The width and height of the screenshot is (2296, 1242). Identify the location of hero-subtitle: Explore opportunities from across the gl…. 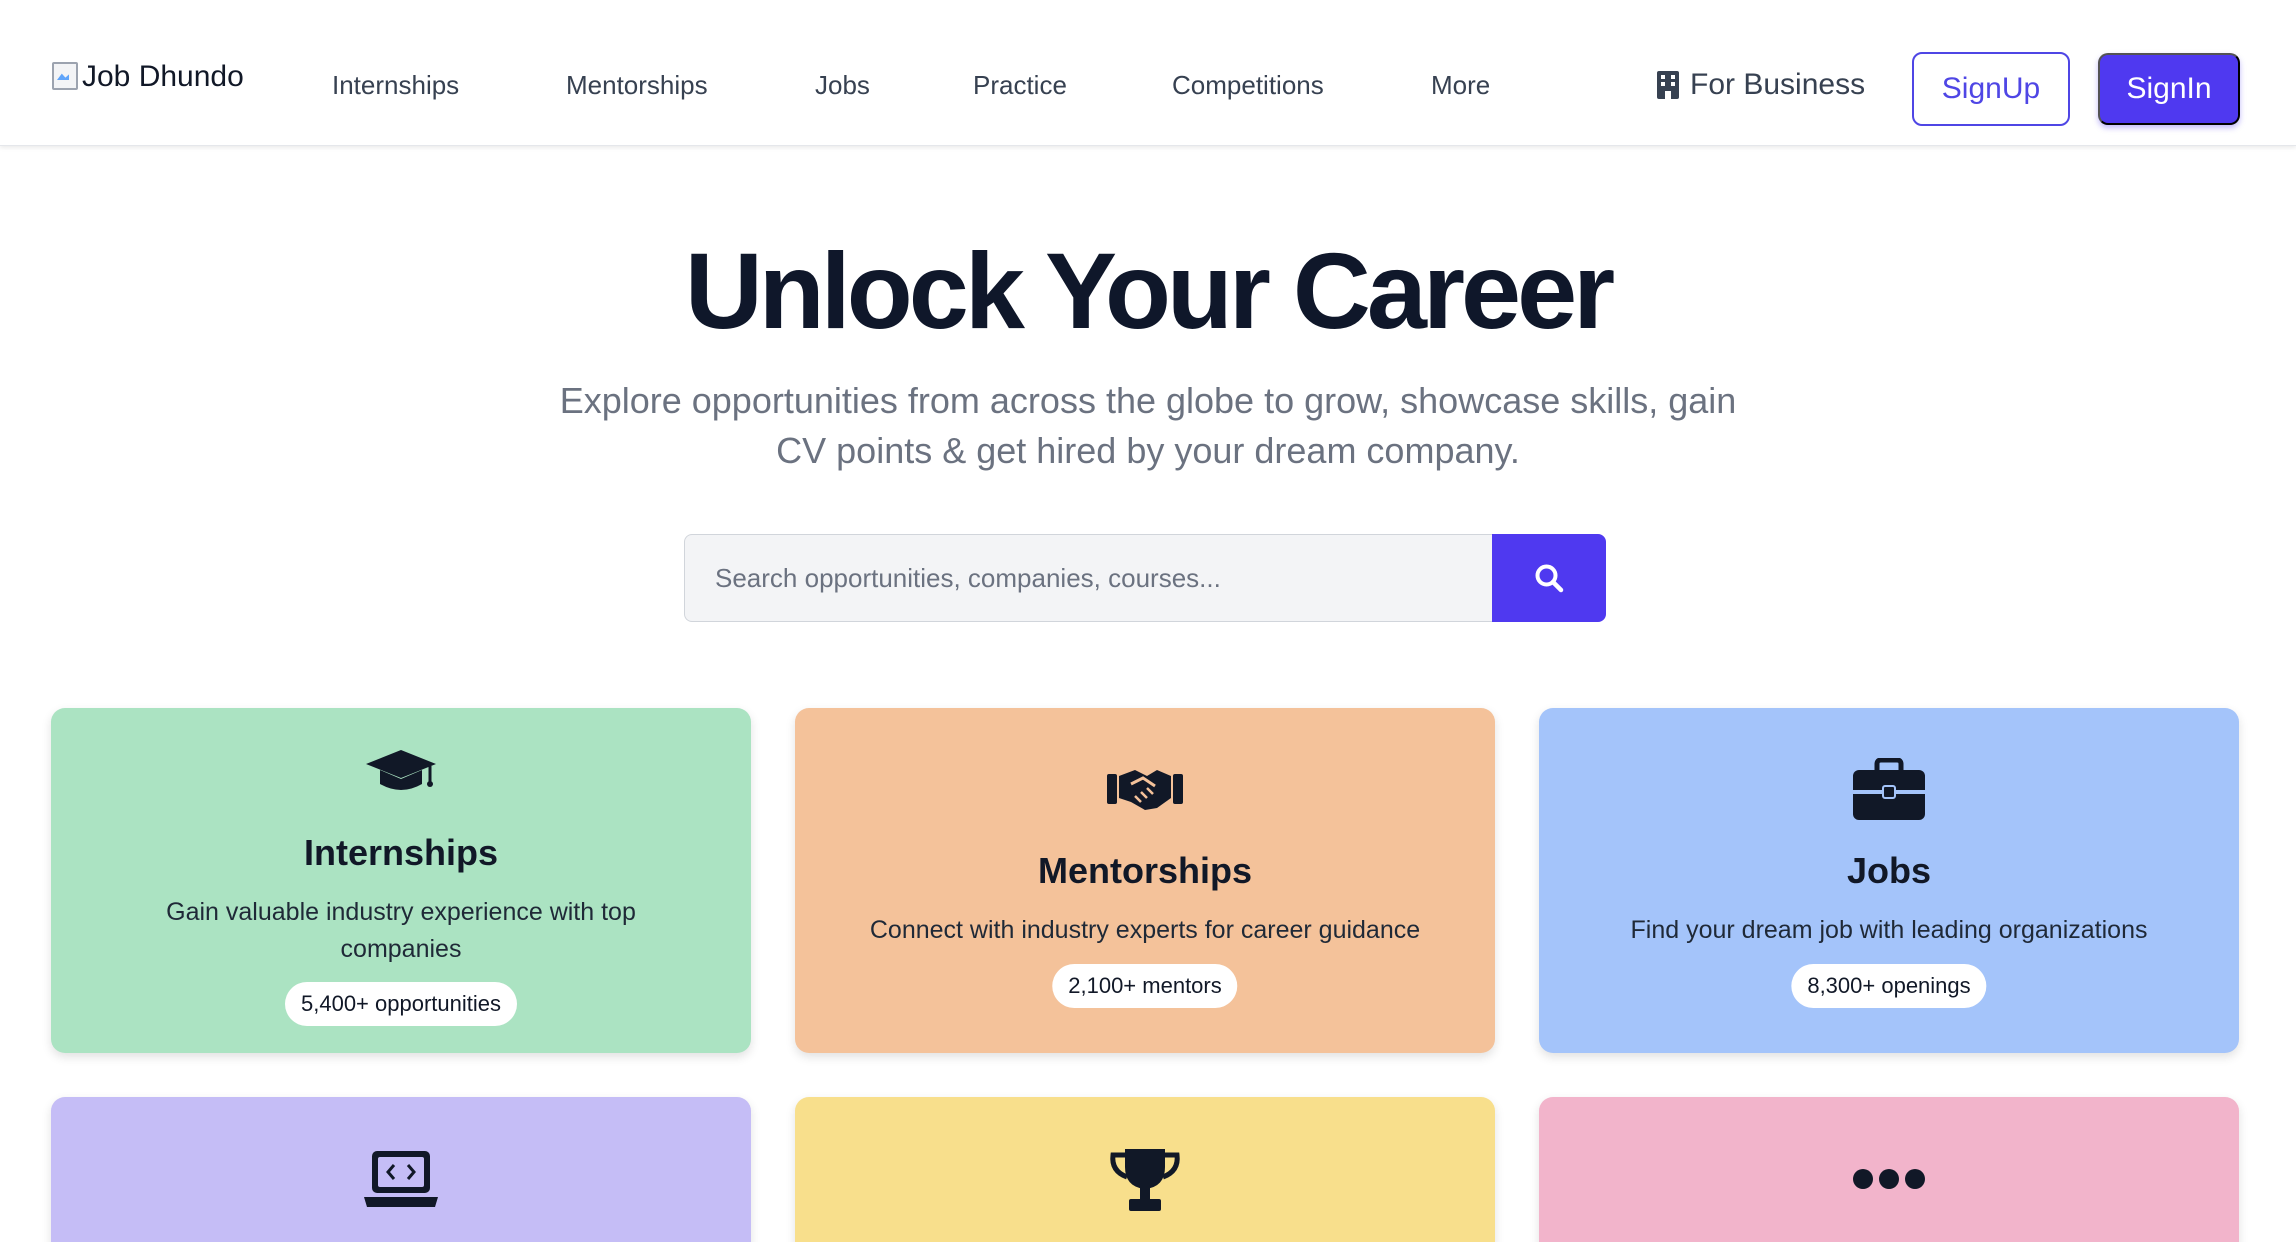
(1148, 425).